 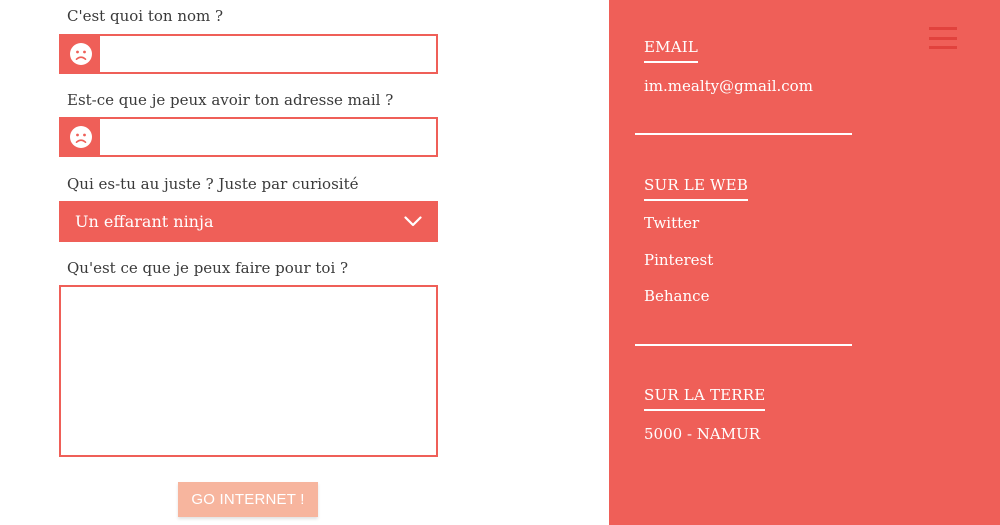 What do you see at coordinates (145, 16) in the screenshot?
I see `name-label: C'est quoi ton nom ?` at bounding box center [145, 16].